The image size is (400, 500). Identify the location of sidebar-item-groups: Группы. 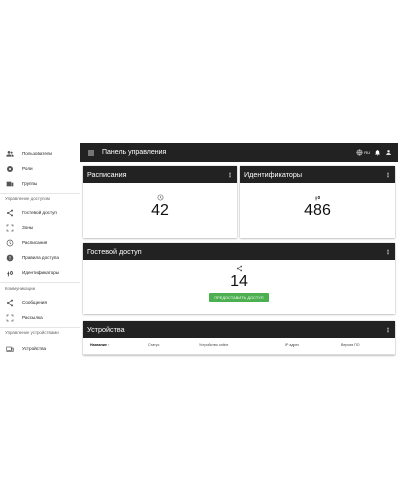
(40, 183).